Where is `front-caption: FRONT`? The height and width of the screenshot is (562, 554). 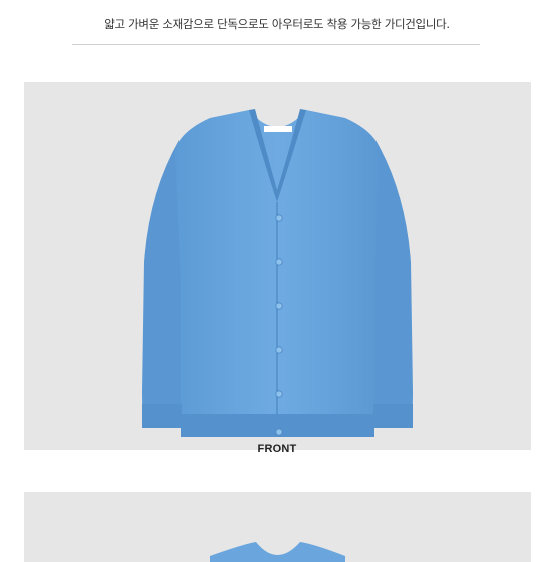
front-caption: FRONT is located at coordinates (277, 449).